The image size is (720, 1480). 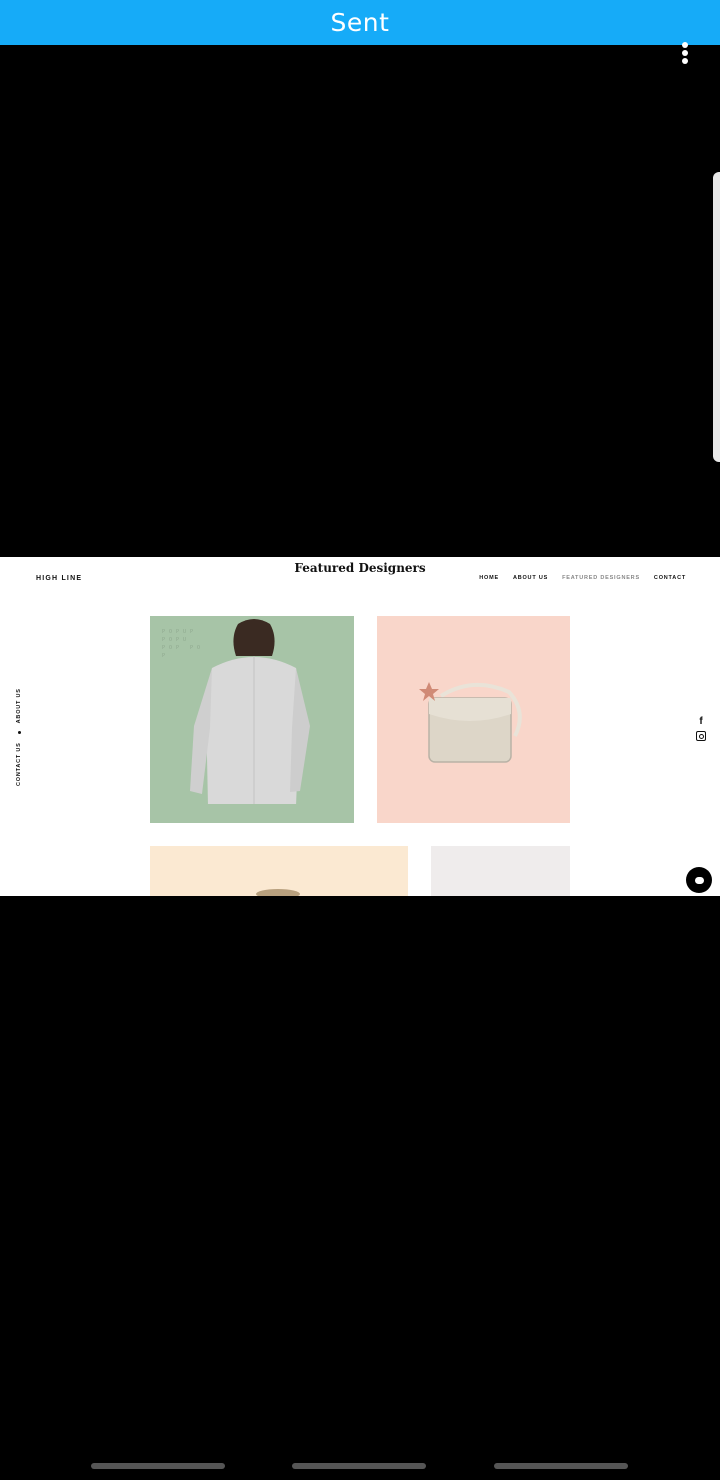 What do you see at coordinates (701, 736) in the screenshot?
I see `instagram-icon` at bounding box center [701, 736].